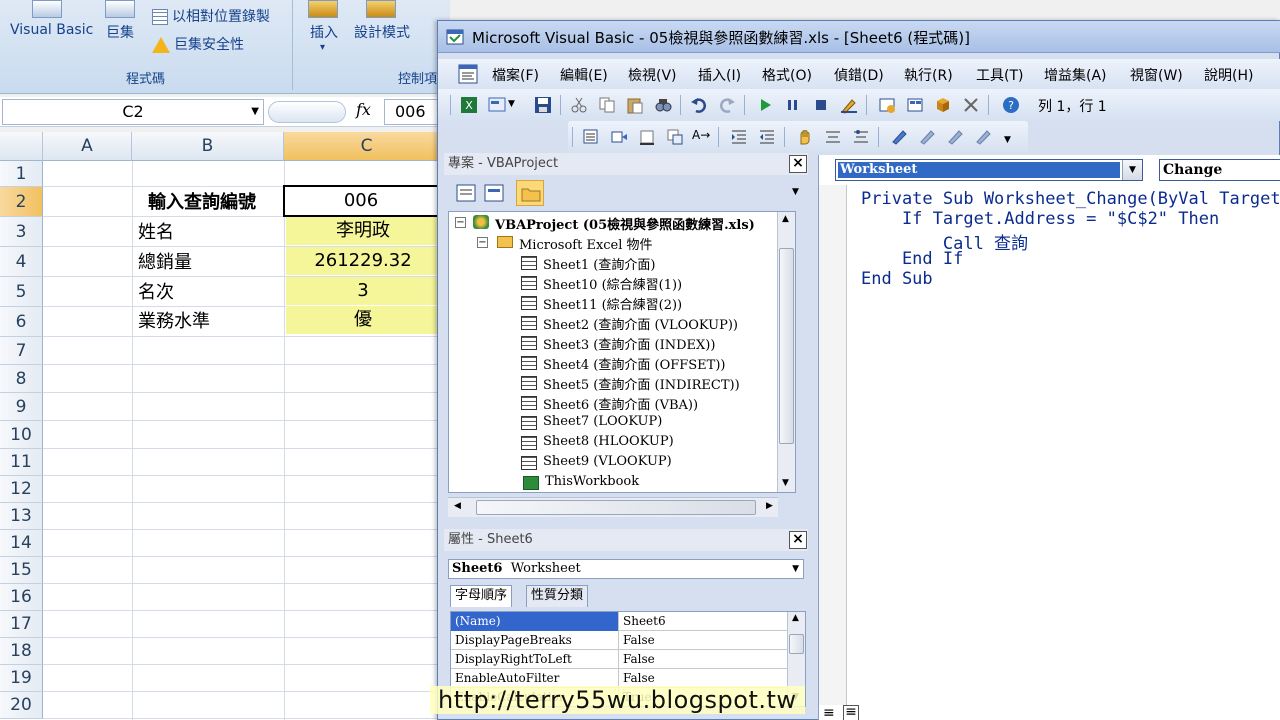 Image resolution: width=1280 pixels, height=720 pixels. Describe the element at coordinates (912, 259) in the screenshot. I see `code-line: End If` at that location.